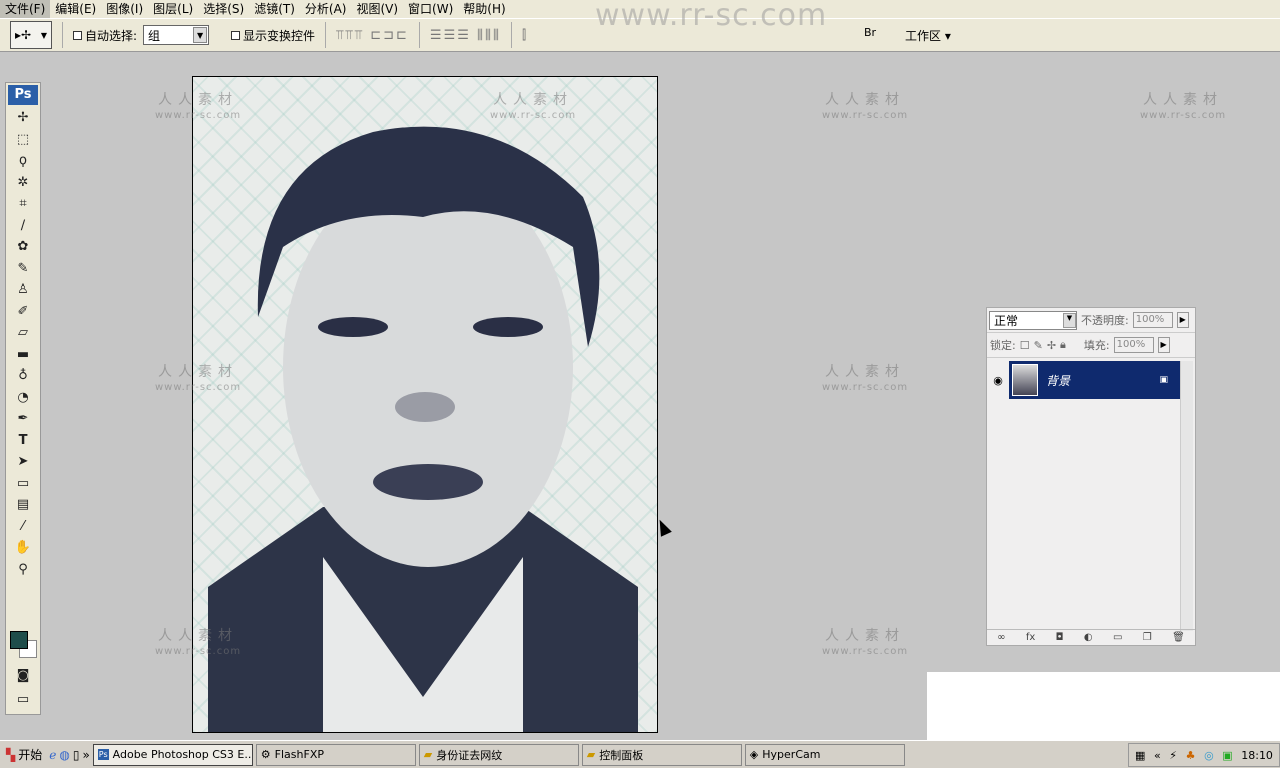 This screenshot has width=1280, height=768. Describe the element at coordinates (23, 376) in the screenshot. I see `blur-tool-icon: ♁` at that location.